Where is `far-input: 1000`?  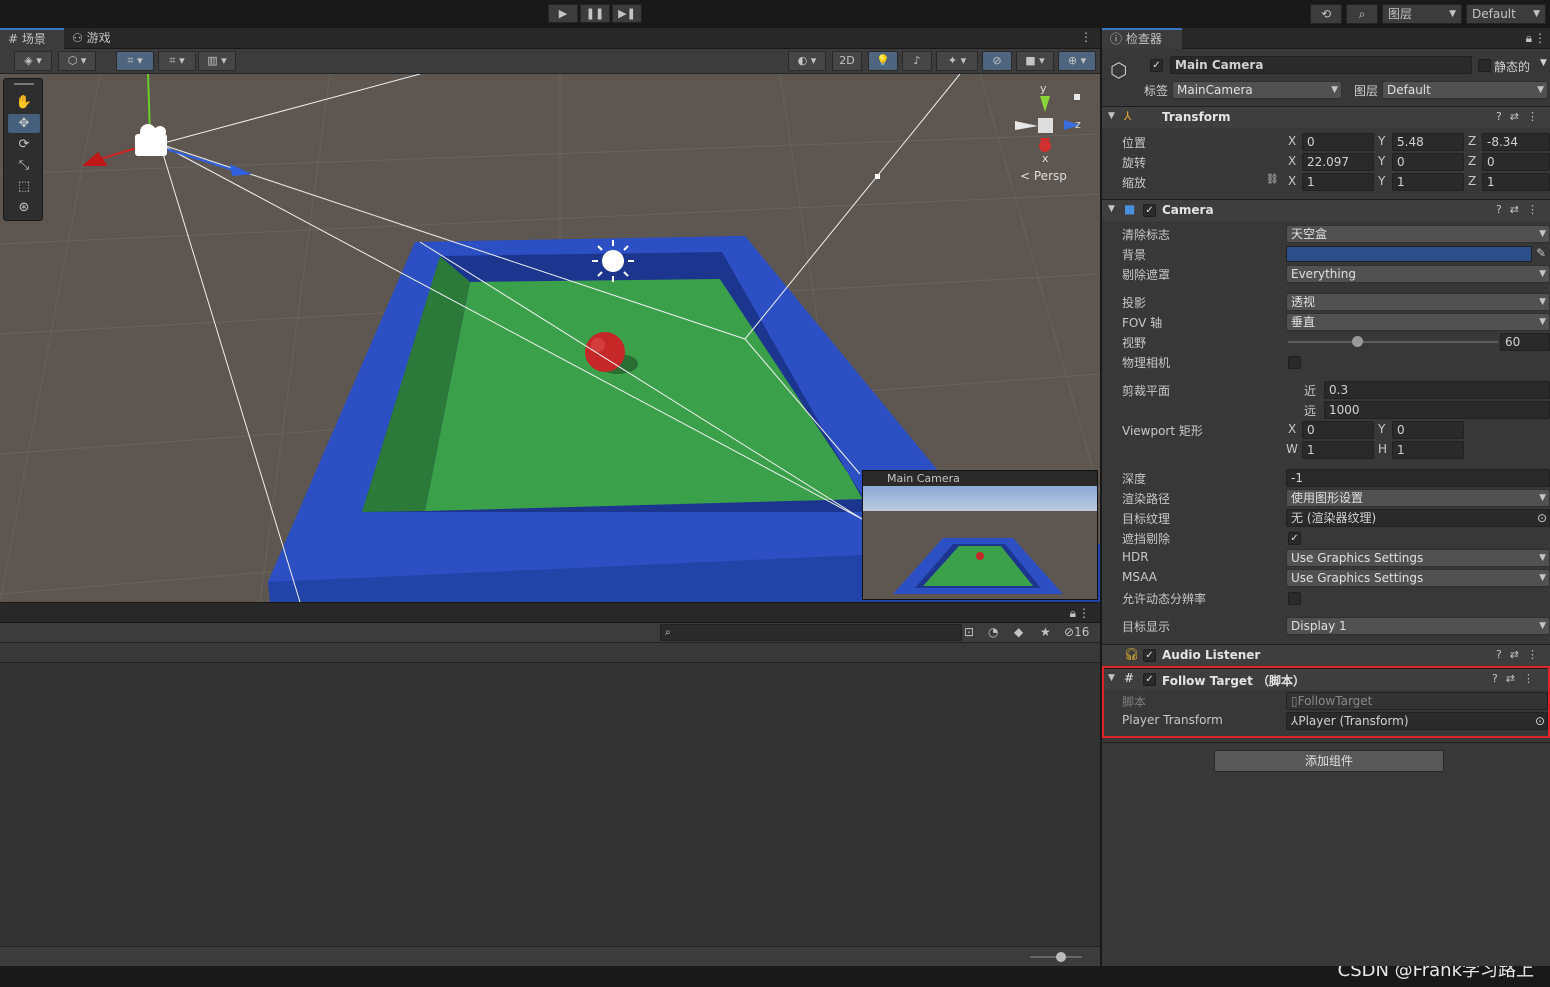
far-input: 1000 is located at coordinates (1437, 410).